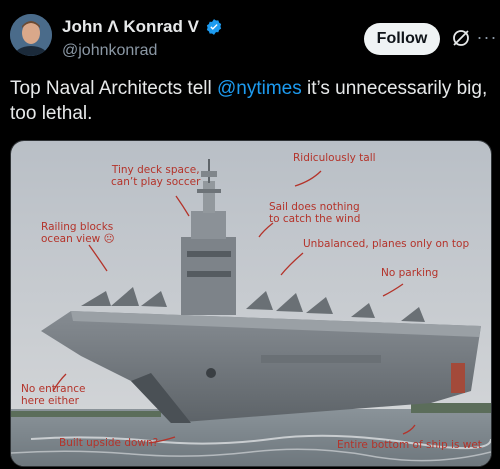 The width and height of the screenshot is (500, 469). Describe the element at coordinates (253, 38) in the screenshot. I see `tweet-header: John Λ Konrad V @johnkonrad Follow ···` at that location.